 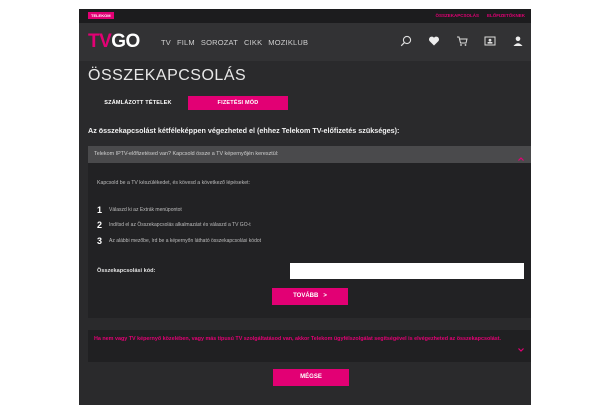 What do you see at coordinates (457, 16) in the screenshot?
I see `top-link-connect: ÖSSZEKAPCSOLÁS` at bounding box center [457, 16].